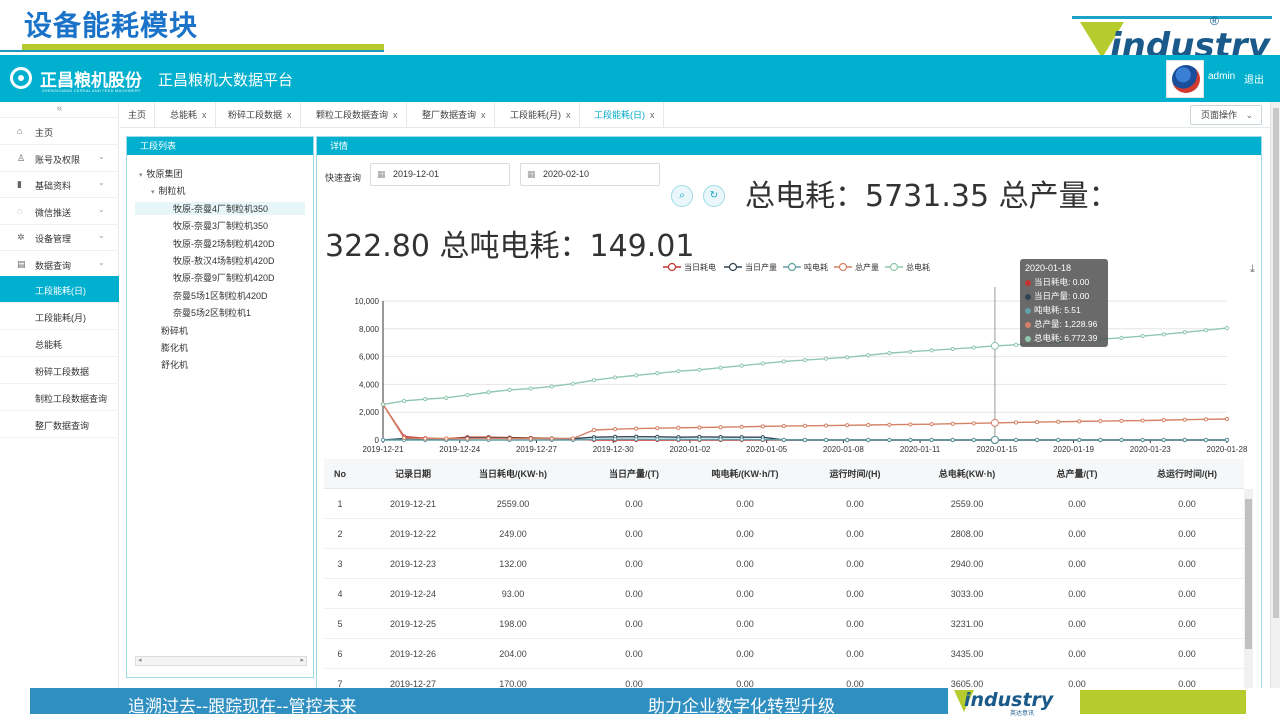 The width and height of the screenshot is (1280, 720). I want to click on tab-0: 主页, so click(138, 115).